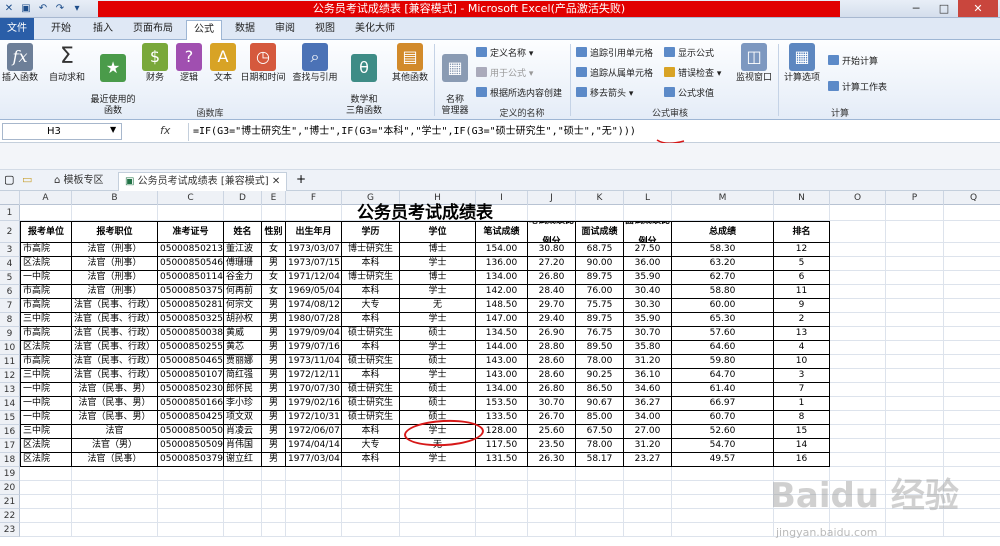 Image resolution: width=1000 pixels, height=546 pixels. What do you see at coordinates (113, 129) in the screenshot?
I see `name-box-dropdown-icon: ▼` at bounding box center [113, 129].